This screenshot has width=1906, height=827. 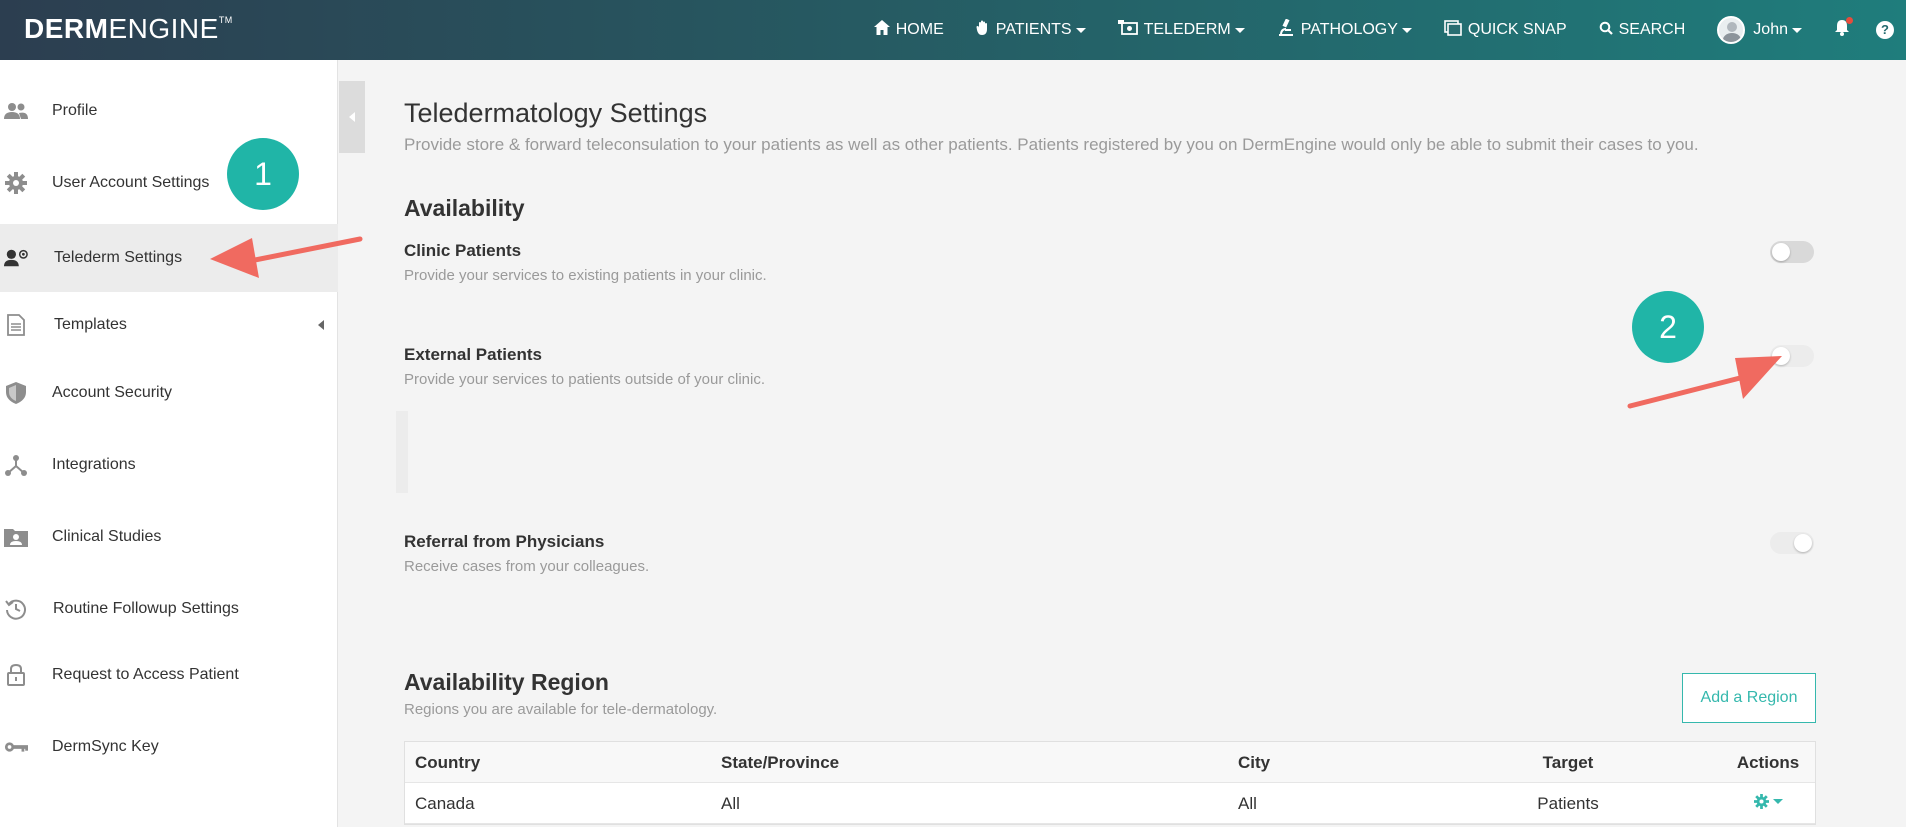 What do you see at coordinates (464, 208) in the screenshot?
I see `availability-heading: Availability` at bounding box center [464, 208].